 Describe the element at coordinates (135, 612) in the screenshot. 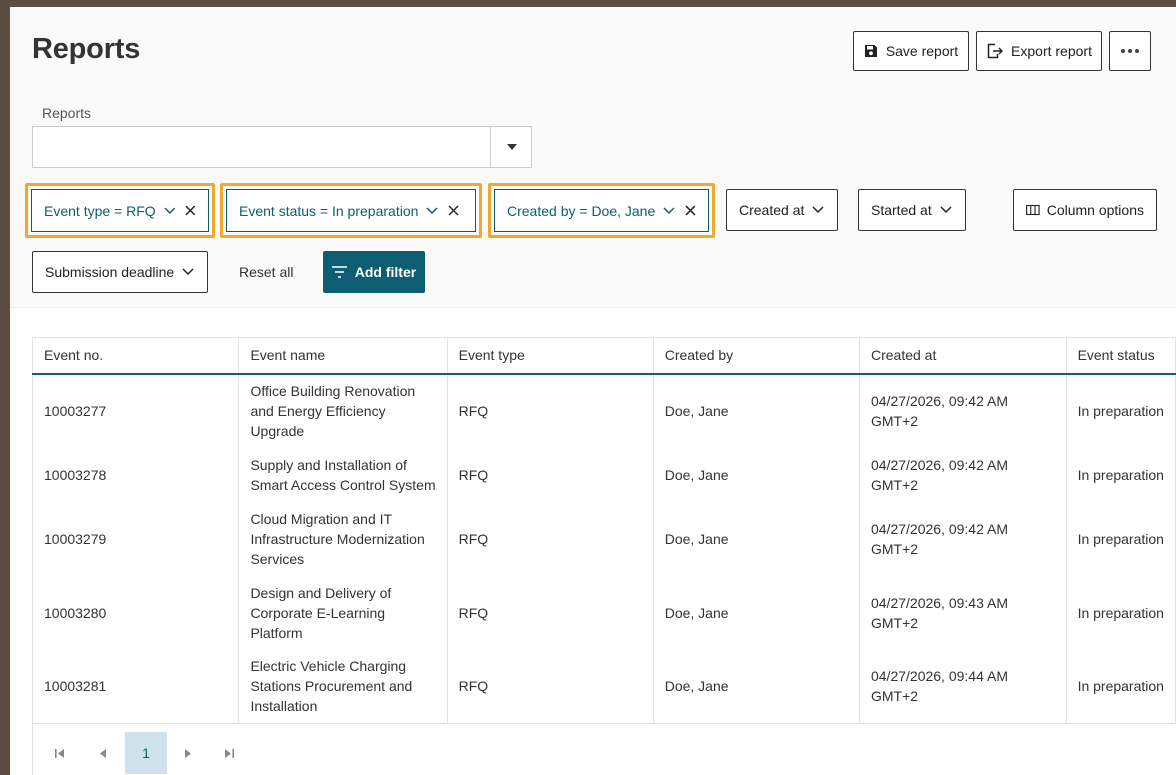

I see `cell-event-no: 10003280` at that location.